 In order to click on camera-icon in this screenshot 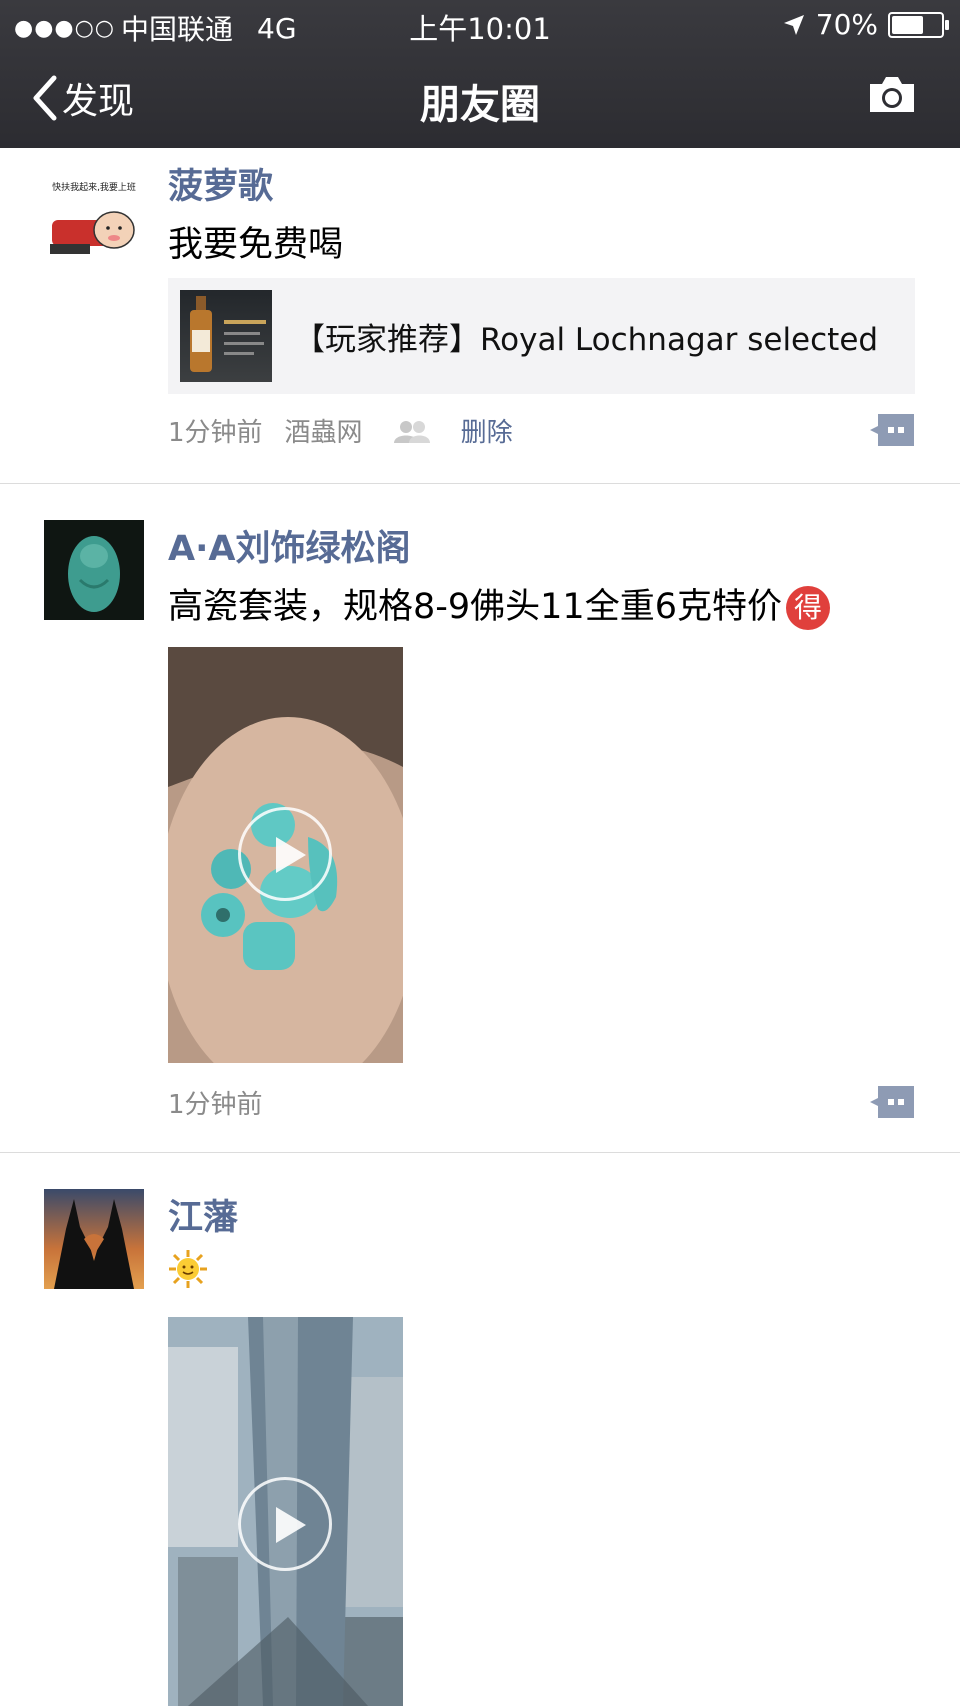, I will do `click(892, 94)`.